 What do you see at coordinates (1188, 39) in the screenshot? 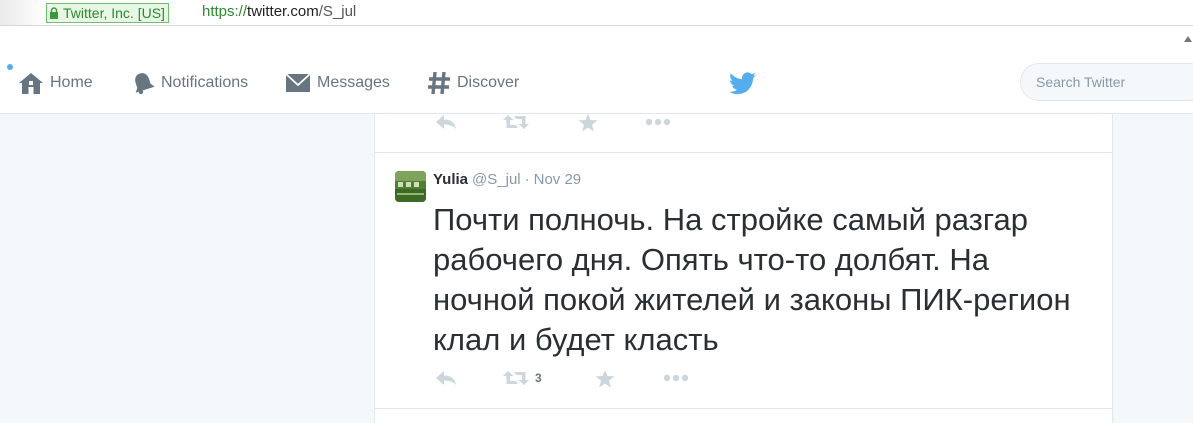
I see `scrollbar-up-arrow` at bounding box center [1188, 39].